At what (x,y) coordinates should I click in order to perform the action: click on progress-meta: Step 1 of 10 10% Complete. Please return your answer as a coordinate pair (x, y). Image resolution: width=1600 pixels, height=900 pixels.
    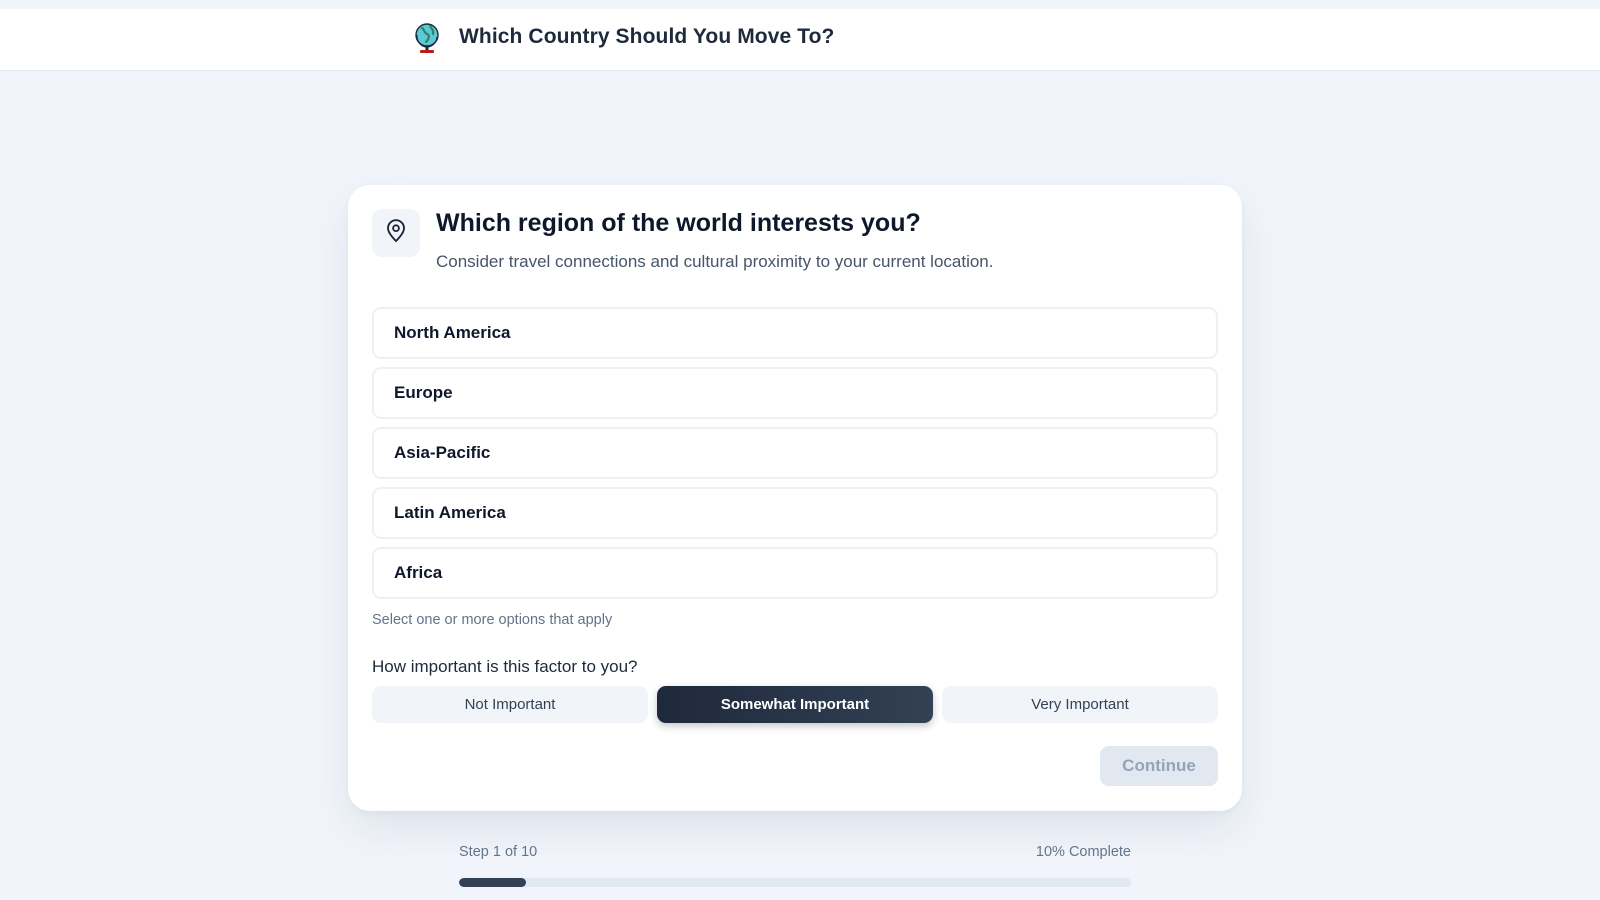
    Looking at the image, I should click on (795, 852).